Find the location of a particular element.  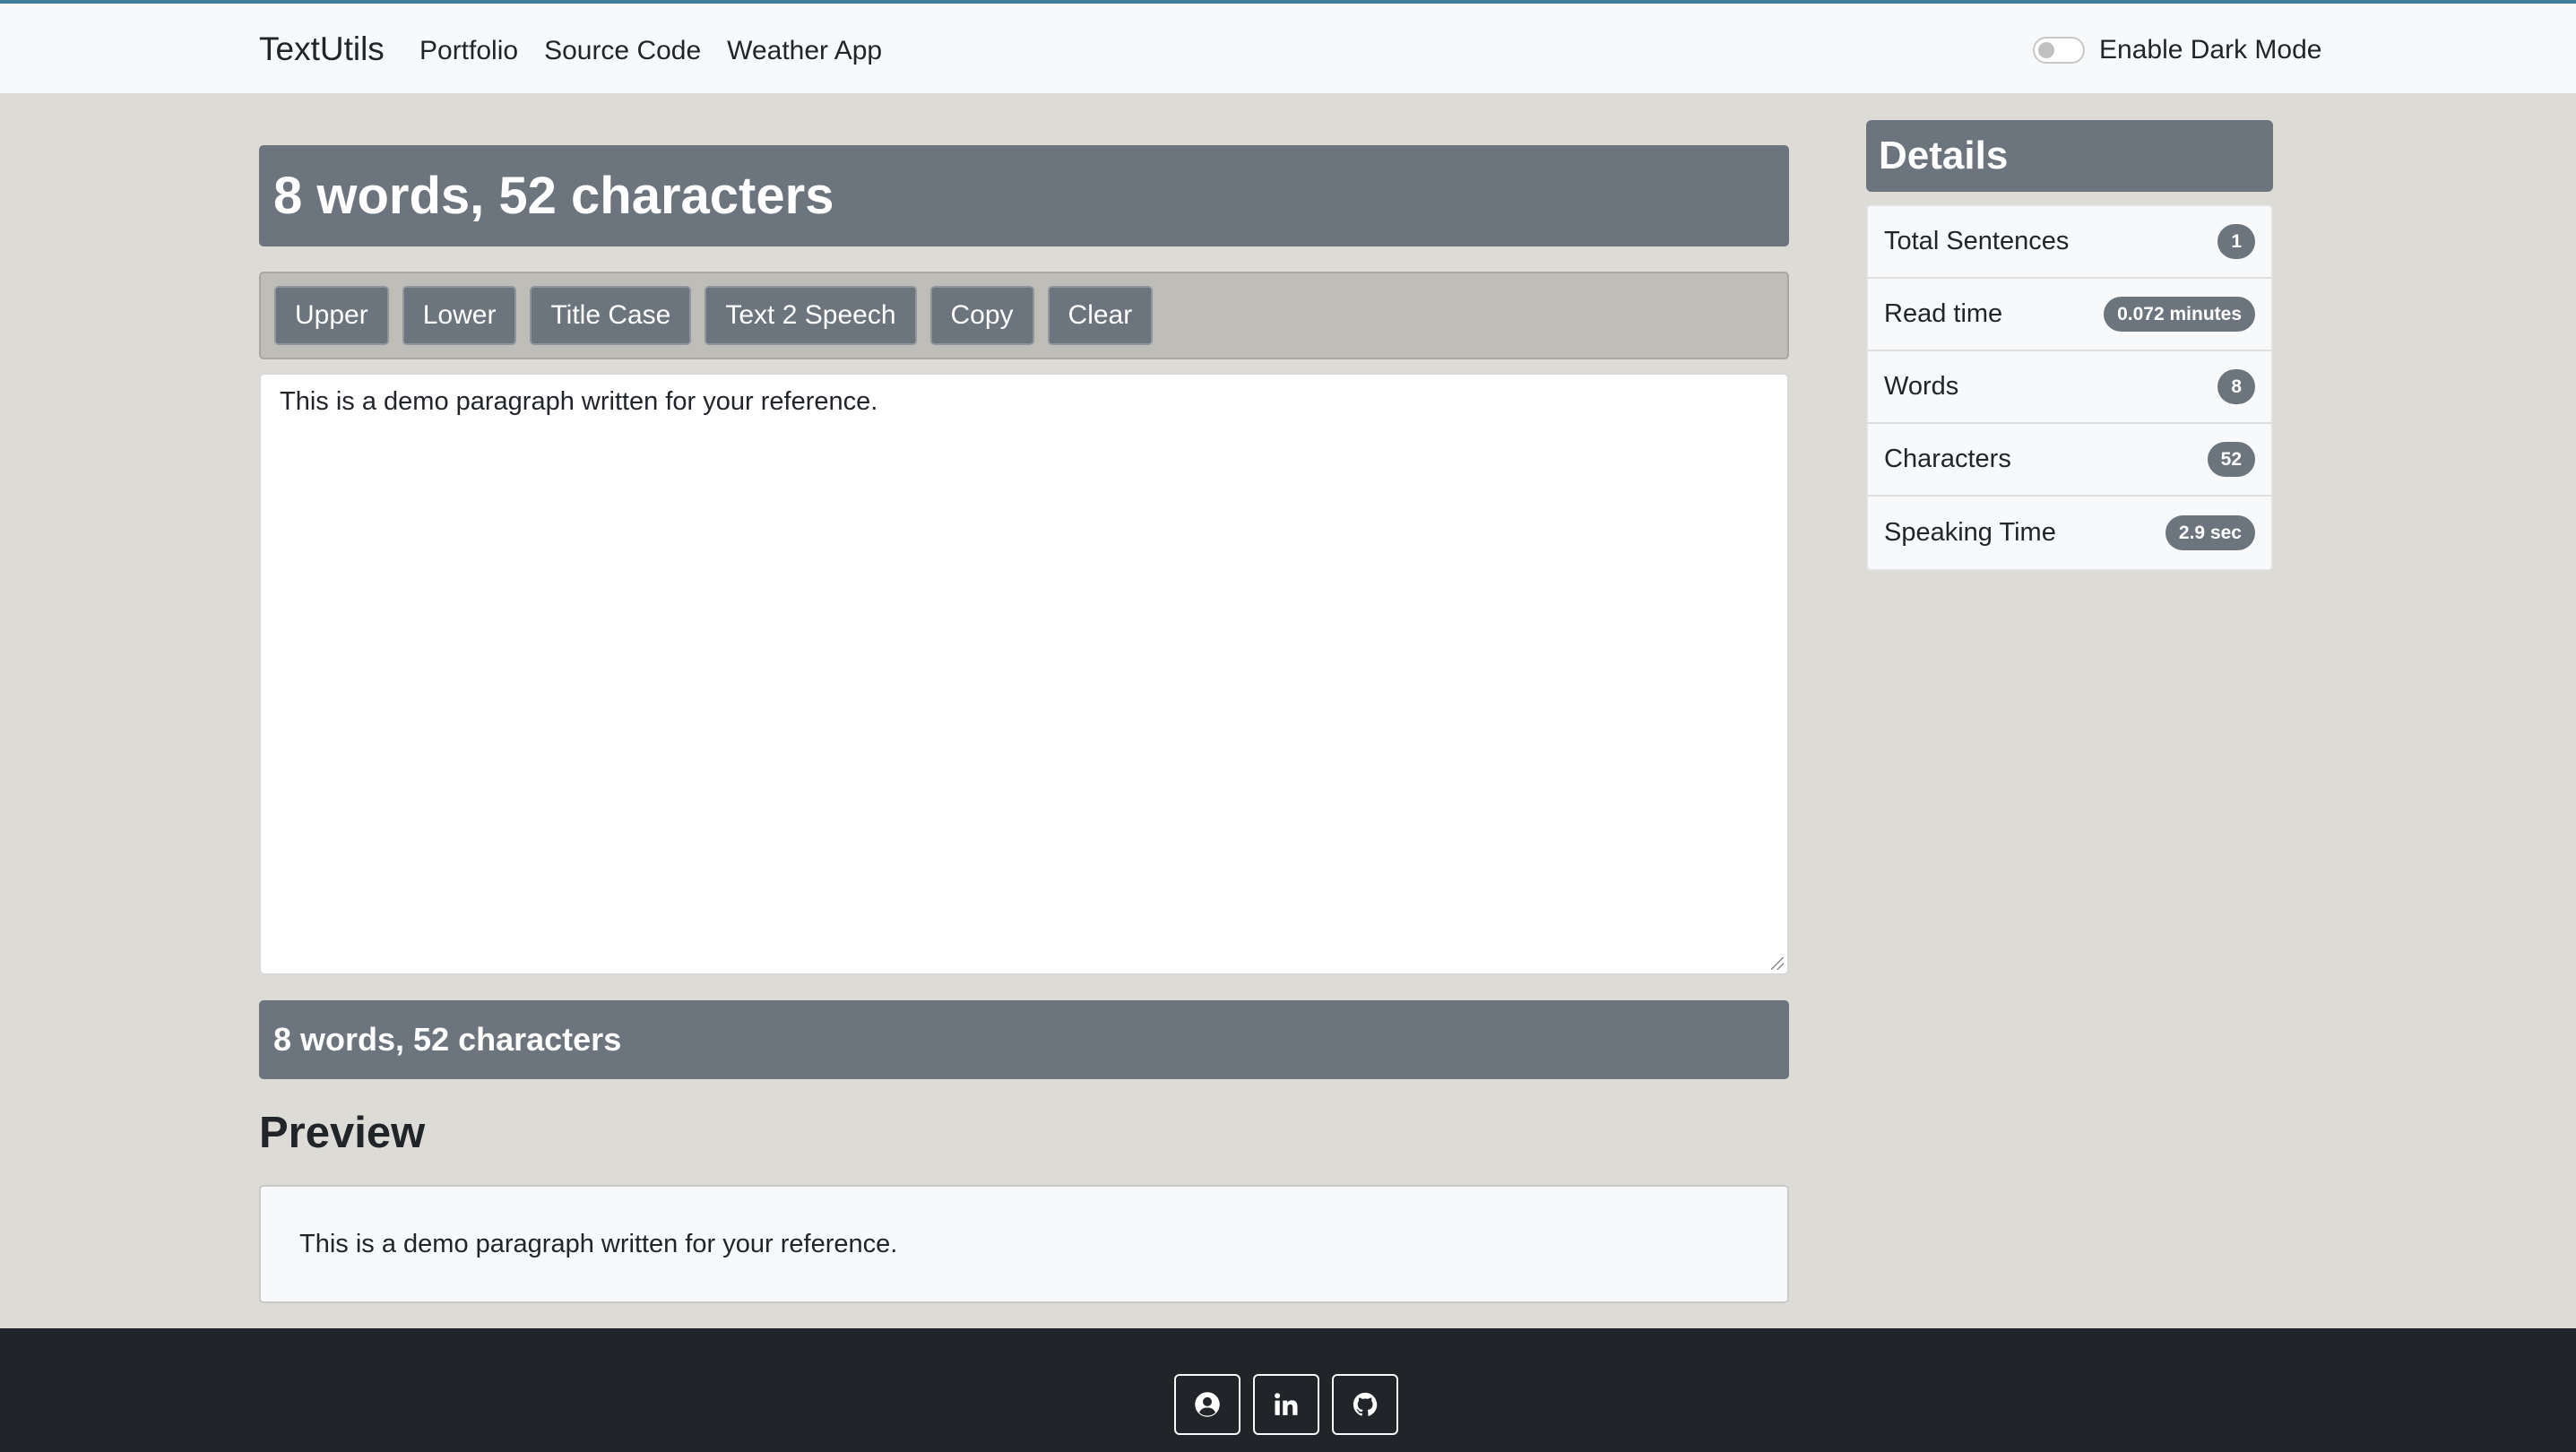

text-to-speech-button: Text 2 Speech is located at coordinates (811, 315).